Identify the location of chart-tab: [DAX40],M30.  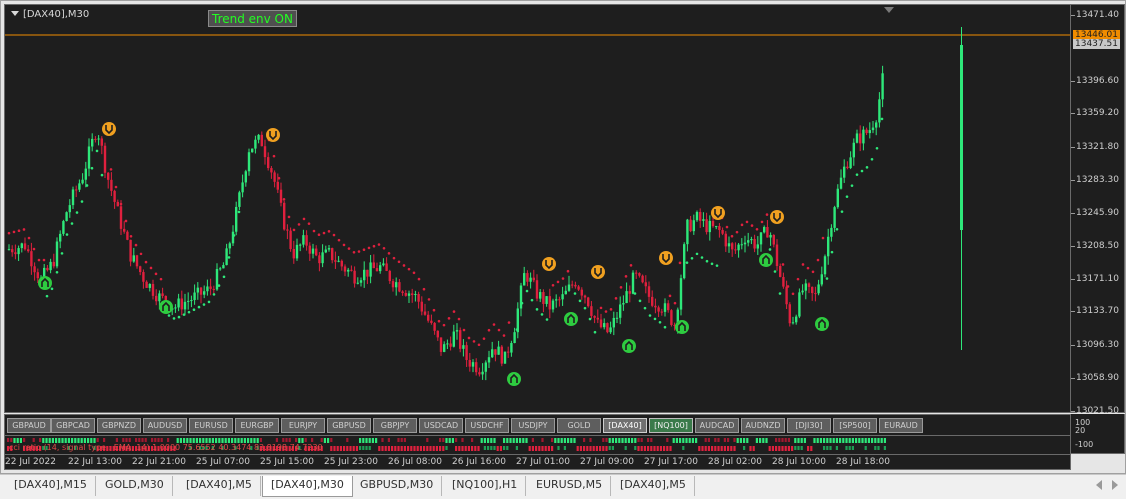
(307, 486).